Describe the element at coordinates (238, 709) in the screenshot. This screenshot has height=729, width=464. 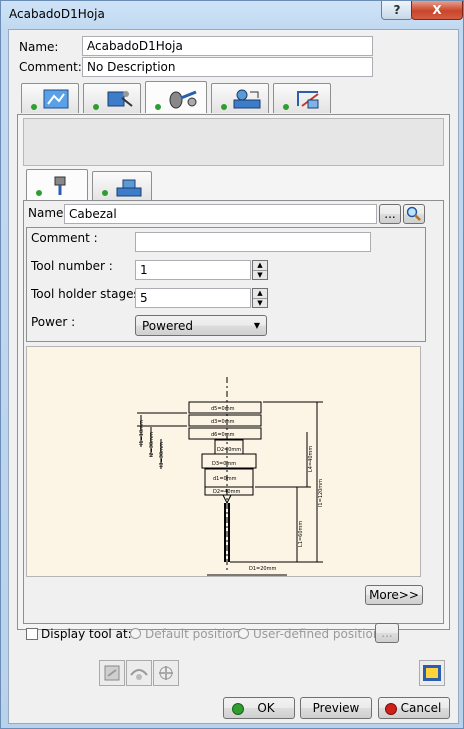
I see `ok-icon` at that location.